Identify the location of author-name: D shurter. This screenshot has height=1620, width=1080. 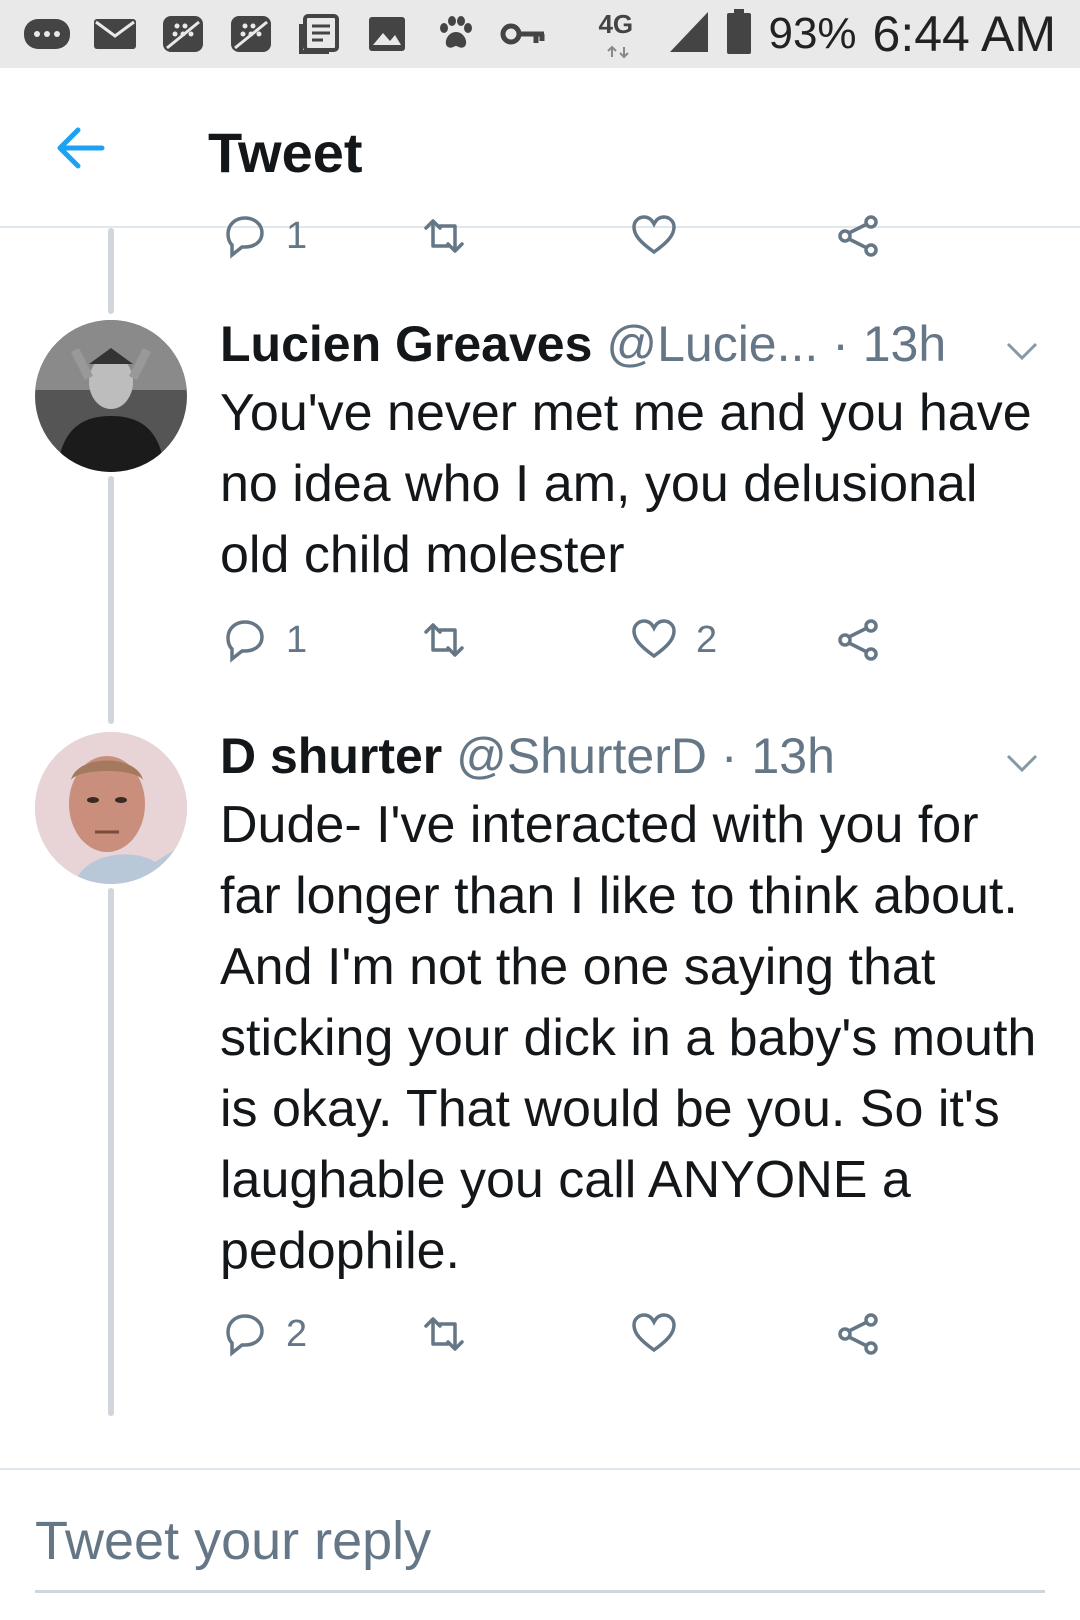
(331, 756).